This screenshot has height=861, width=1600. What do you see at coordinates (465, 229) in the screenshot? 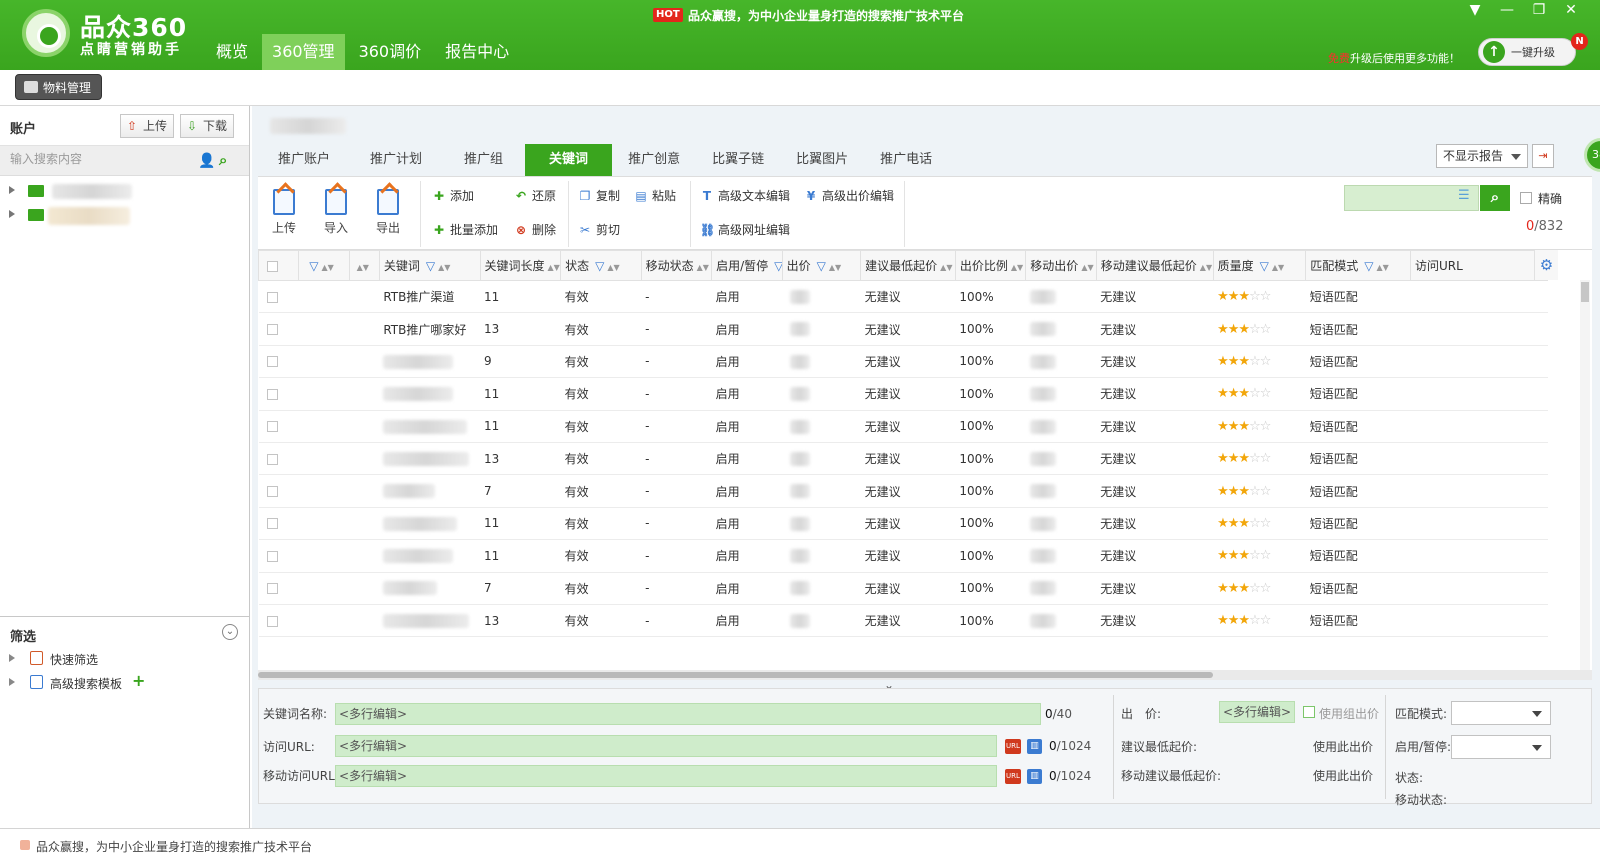
I see `batch-add-button: ✚ 批量添加` at bounding box center [465, 229].